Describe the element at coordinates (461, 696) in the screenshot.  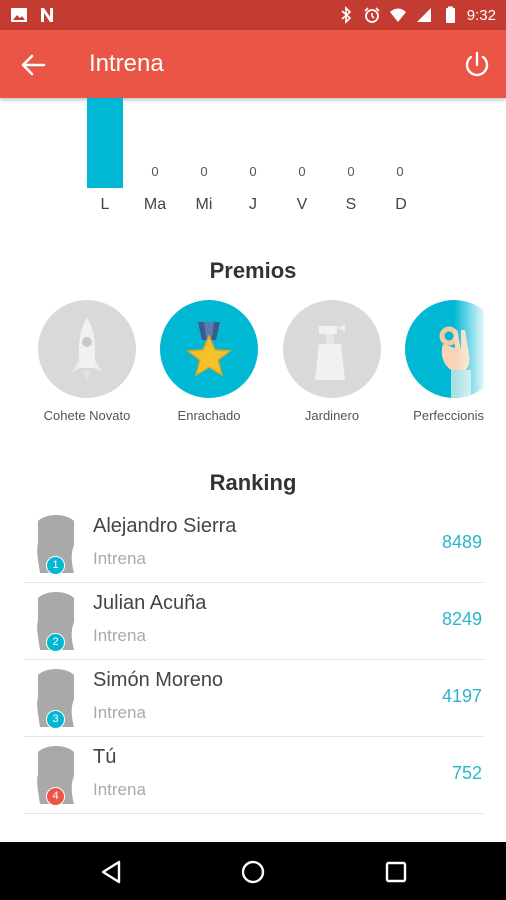
I see `user-score: 4197` at that location.